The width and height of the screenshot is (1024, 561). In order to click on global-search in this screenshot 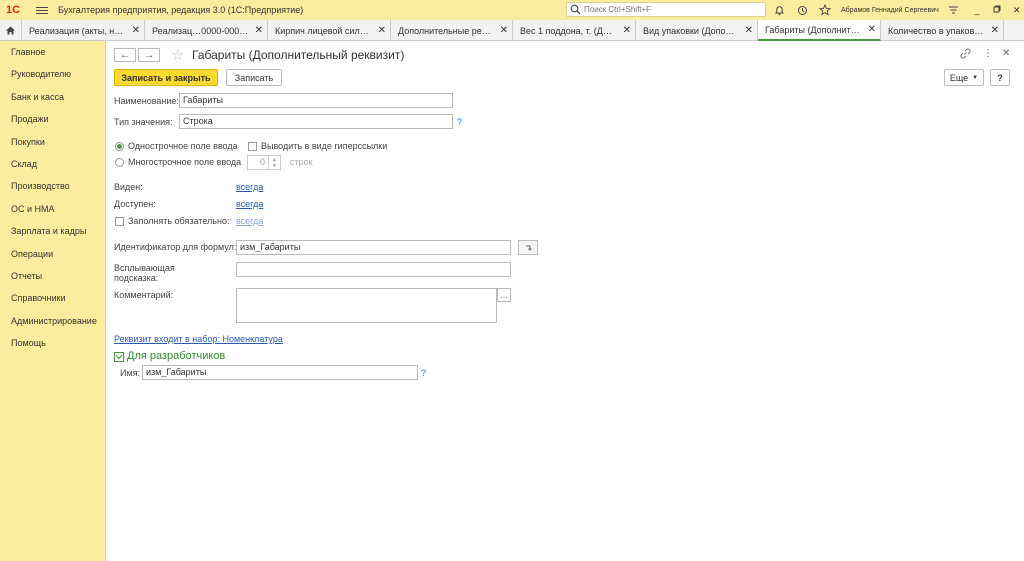, I will do `click(666, 9)`.